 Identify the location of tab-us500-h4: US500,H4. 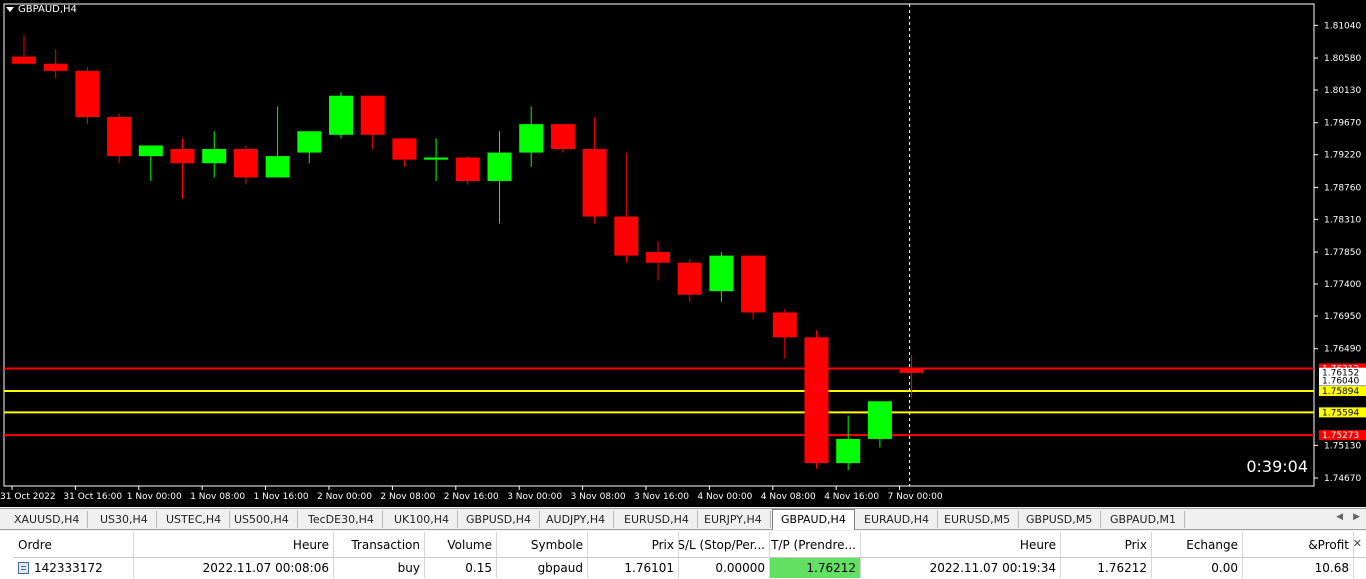
(262, 519).